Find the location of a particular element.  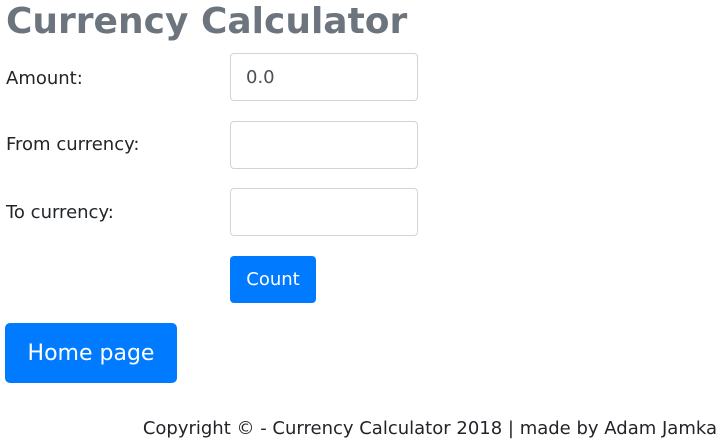

from-currency-label: From currency: is located at coordinates (73, 144).